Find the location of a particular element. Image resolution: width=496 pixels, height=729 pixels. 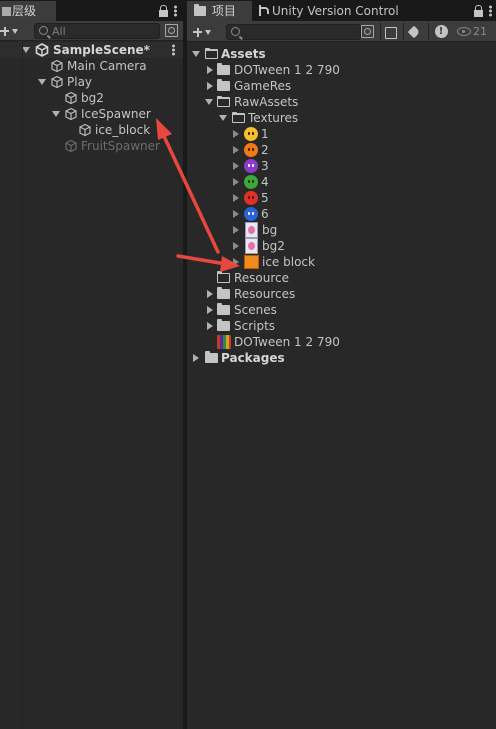

tree-row-main-camera: Main Camera is located at coordinates (91, 66).